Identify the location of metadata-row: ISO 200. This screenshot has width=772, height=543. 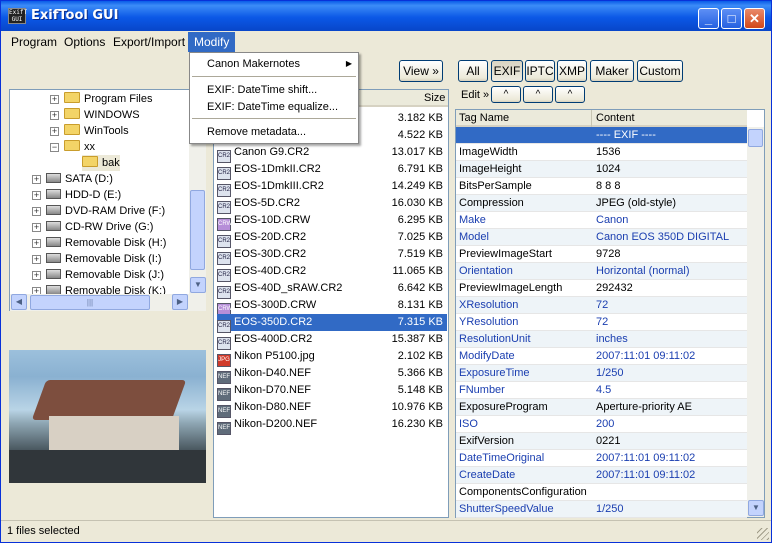
(601, 424).